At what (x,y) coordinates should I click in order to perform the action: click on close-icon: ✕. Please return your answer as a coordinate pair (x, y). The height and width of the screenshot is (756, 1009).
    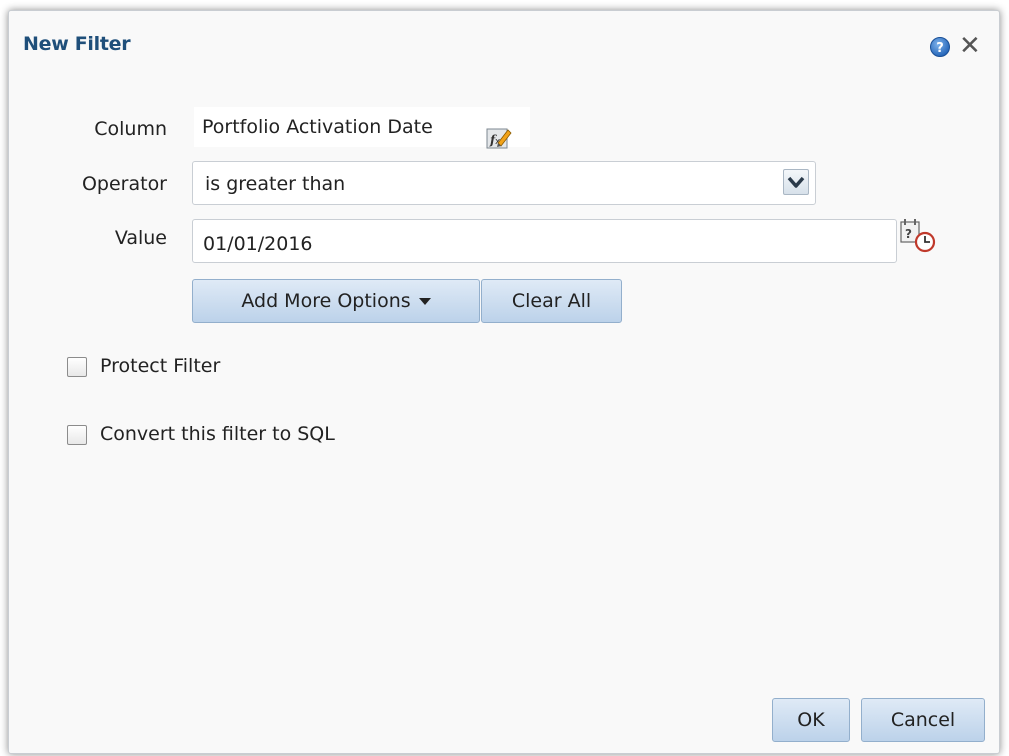
    Looking at the image, I should click on (970, 46).